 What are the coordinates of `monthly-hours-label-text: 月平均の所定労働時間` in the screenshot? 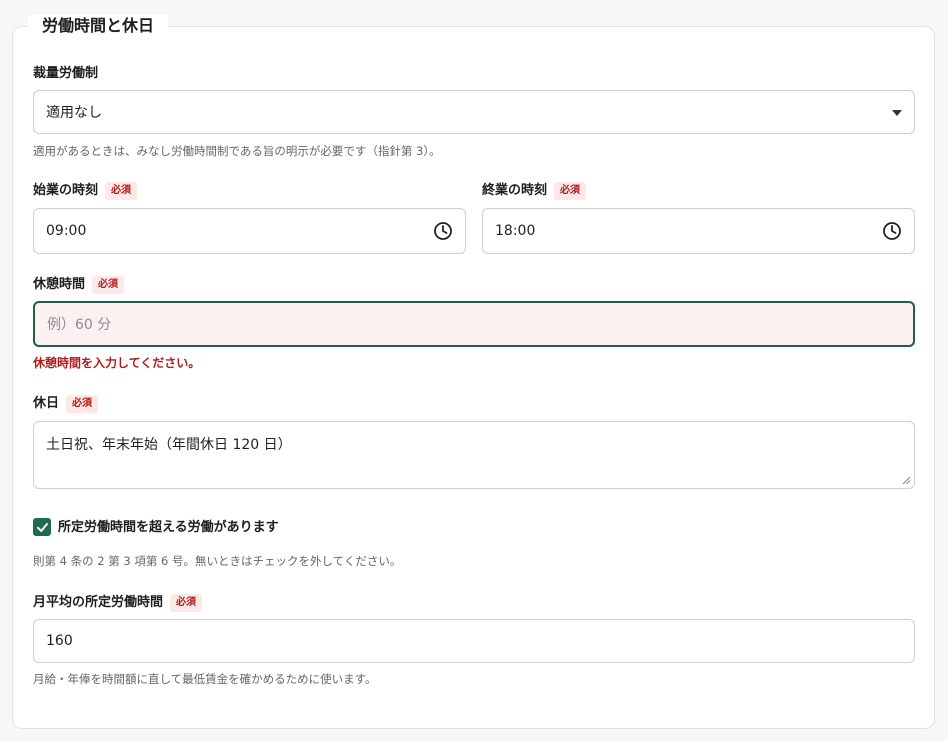 It's located at (98, 602).